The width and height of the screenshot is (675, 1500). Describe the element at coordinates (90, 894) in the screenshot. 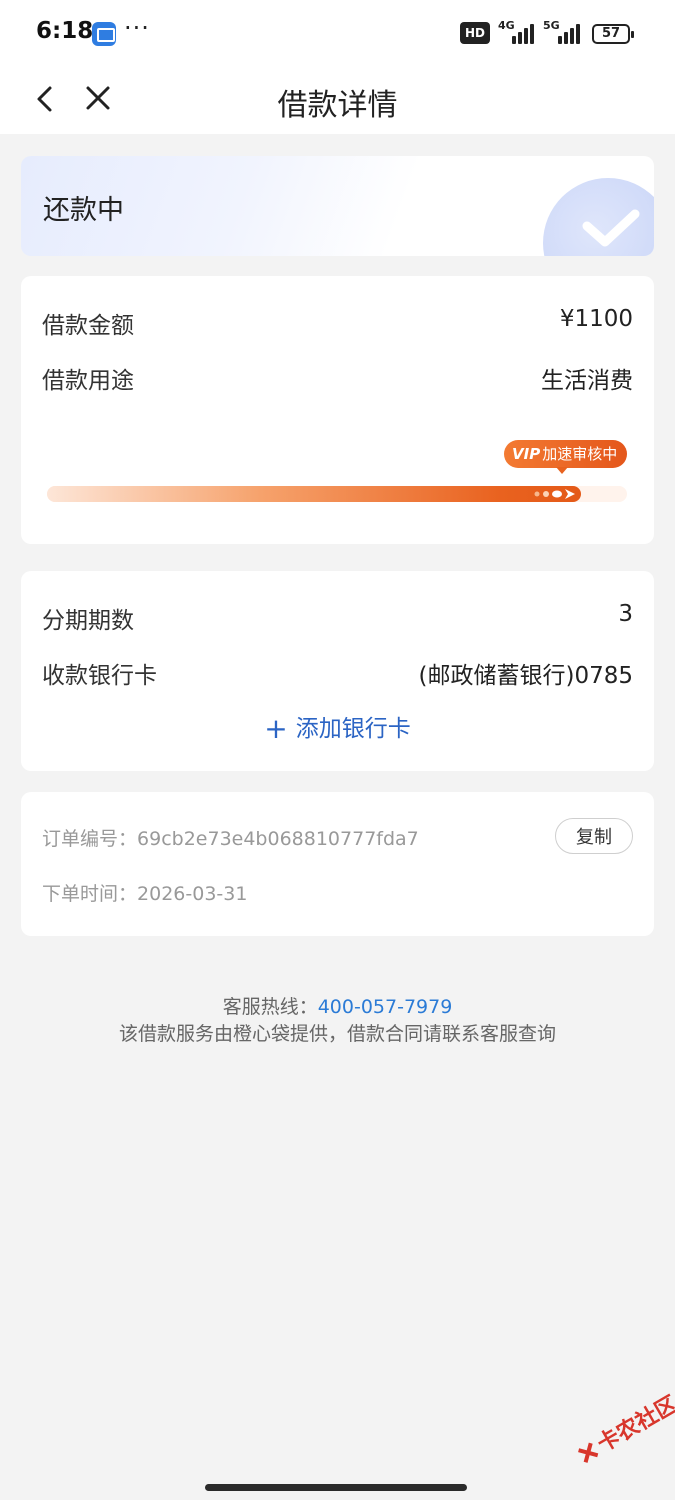

I see `order-time-label: 下单时间：` at that location.